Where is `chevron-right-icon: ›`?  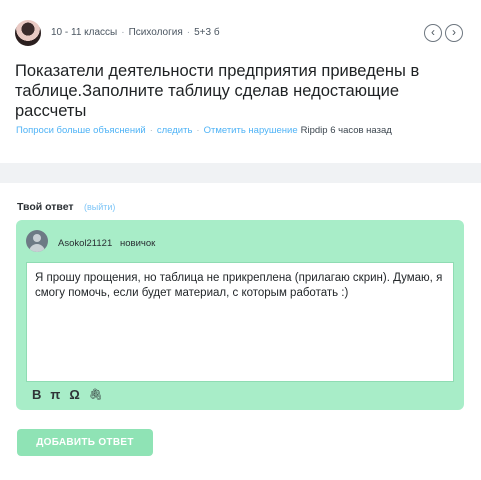 chevron-right-icon: › is located at coordinates (454, 32).